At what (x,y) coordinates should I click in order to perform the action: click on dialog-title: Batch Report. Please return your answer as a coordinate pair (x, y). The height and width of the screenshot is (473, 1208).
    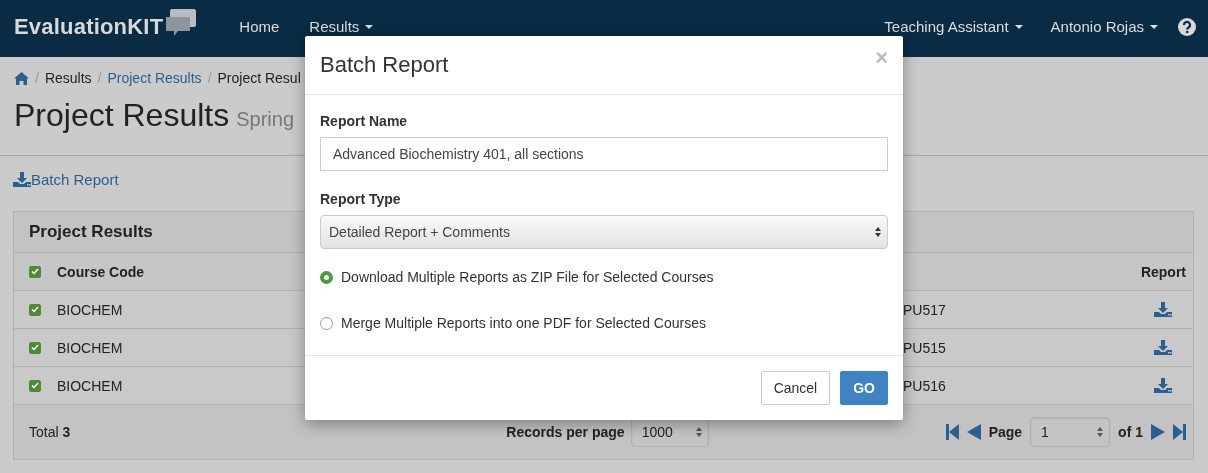
    Looking at the image, I should click on (384, 65).